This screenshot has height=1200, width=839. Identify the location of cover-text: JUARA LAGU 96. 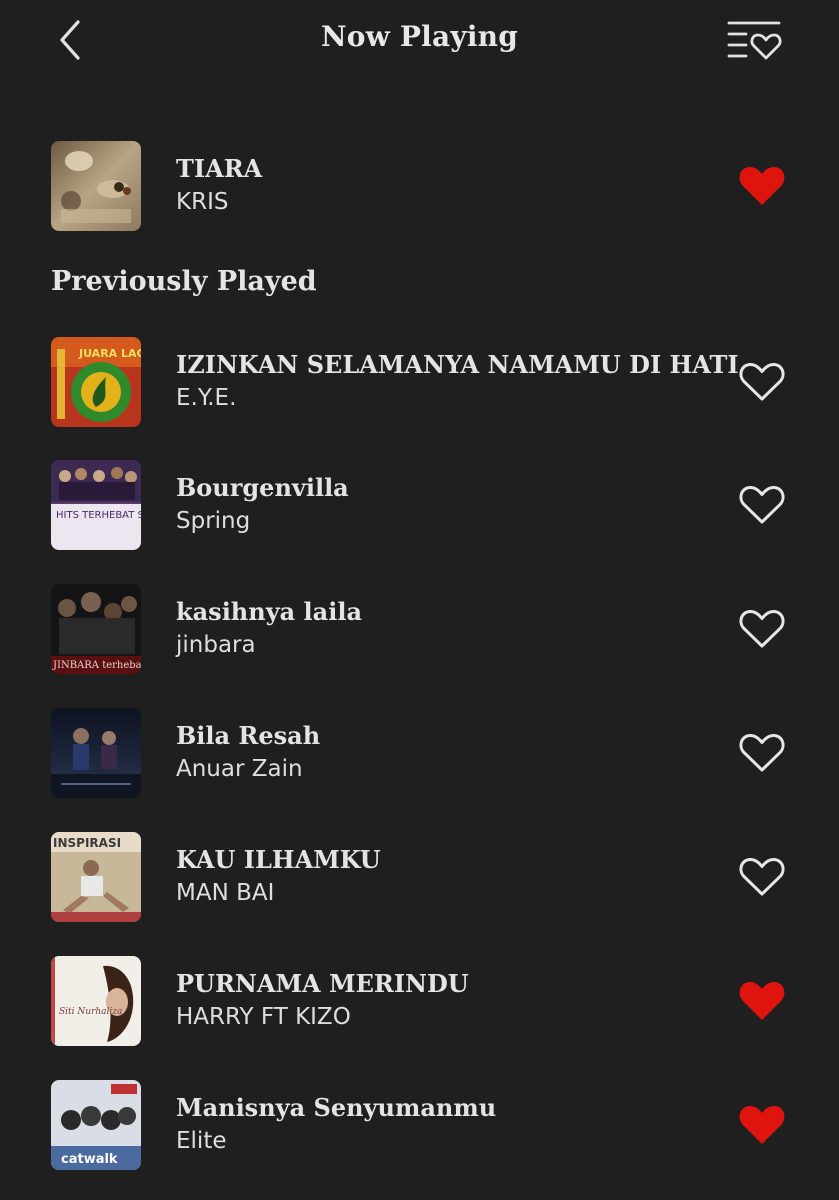
(109, 353).